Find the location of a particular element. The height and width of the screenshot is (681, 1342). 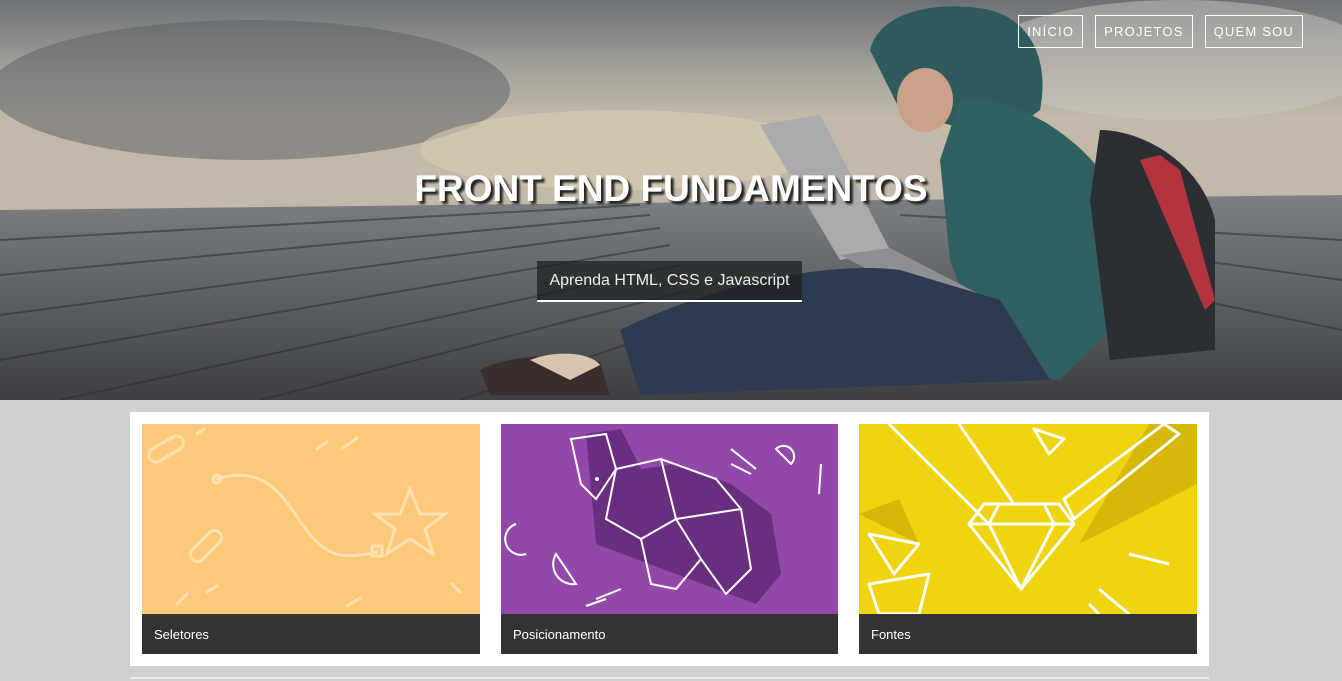

hero-subtitle: Aprenda HTML, CSS e Javascript is located at coordinates (669, 281).